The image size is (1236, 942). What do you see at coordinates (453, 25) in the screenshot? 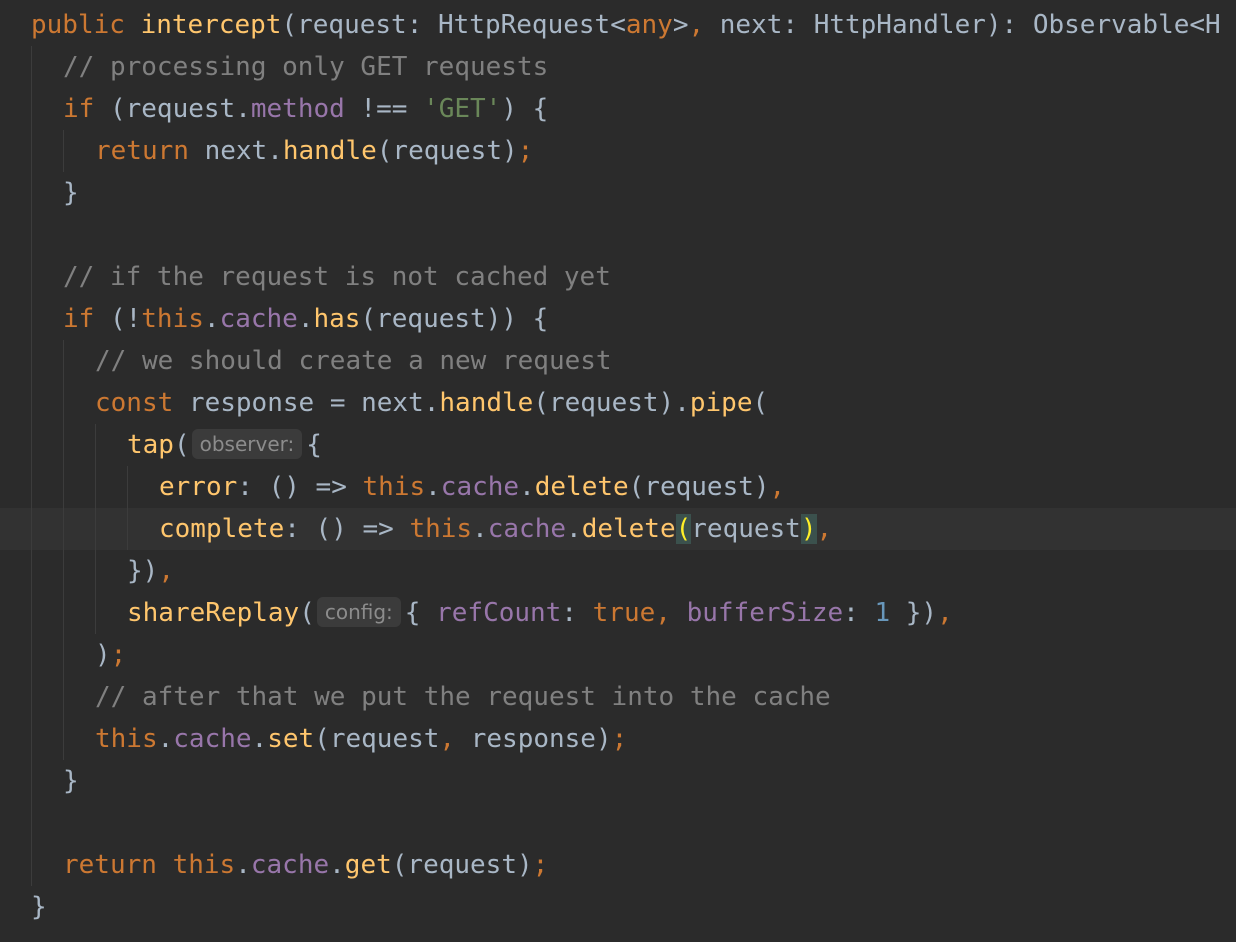
I see `code-token: (request: HttpRequest<` at bounding box center [453, 25].